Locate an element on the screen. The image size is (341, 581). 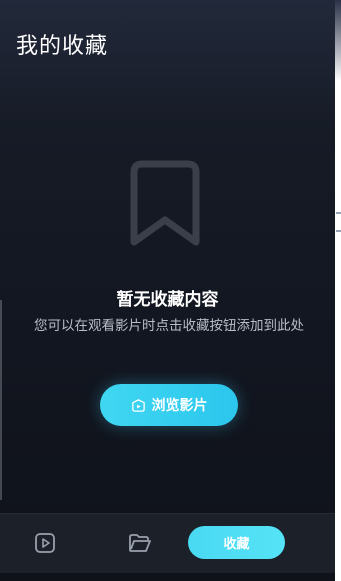
bottom-tab-bar: 收藏 is located at coordinates (167, 543).